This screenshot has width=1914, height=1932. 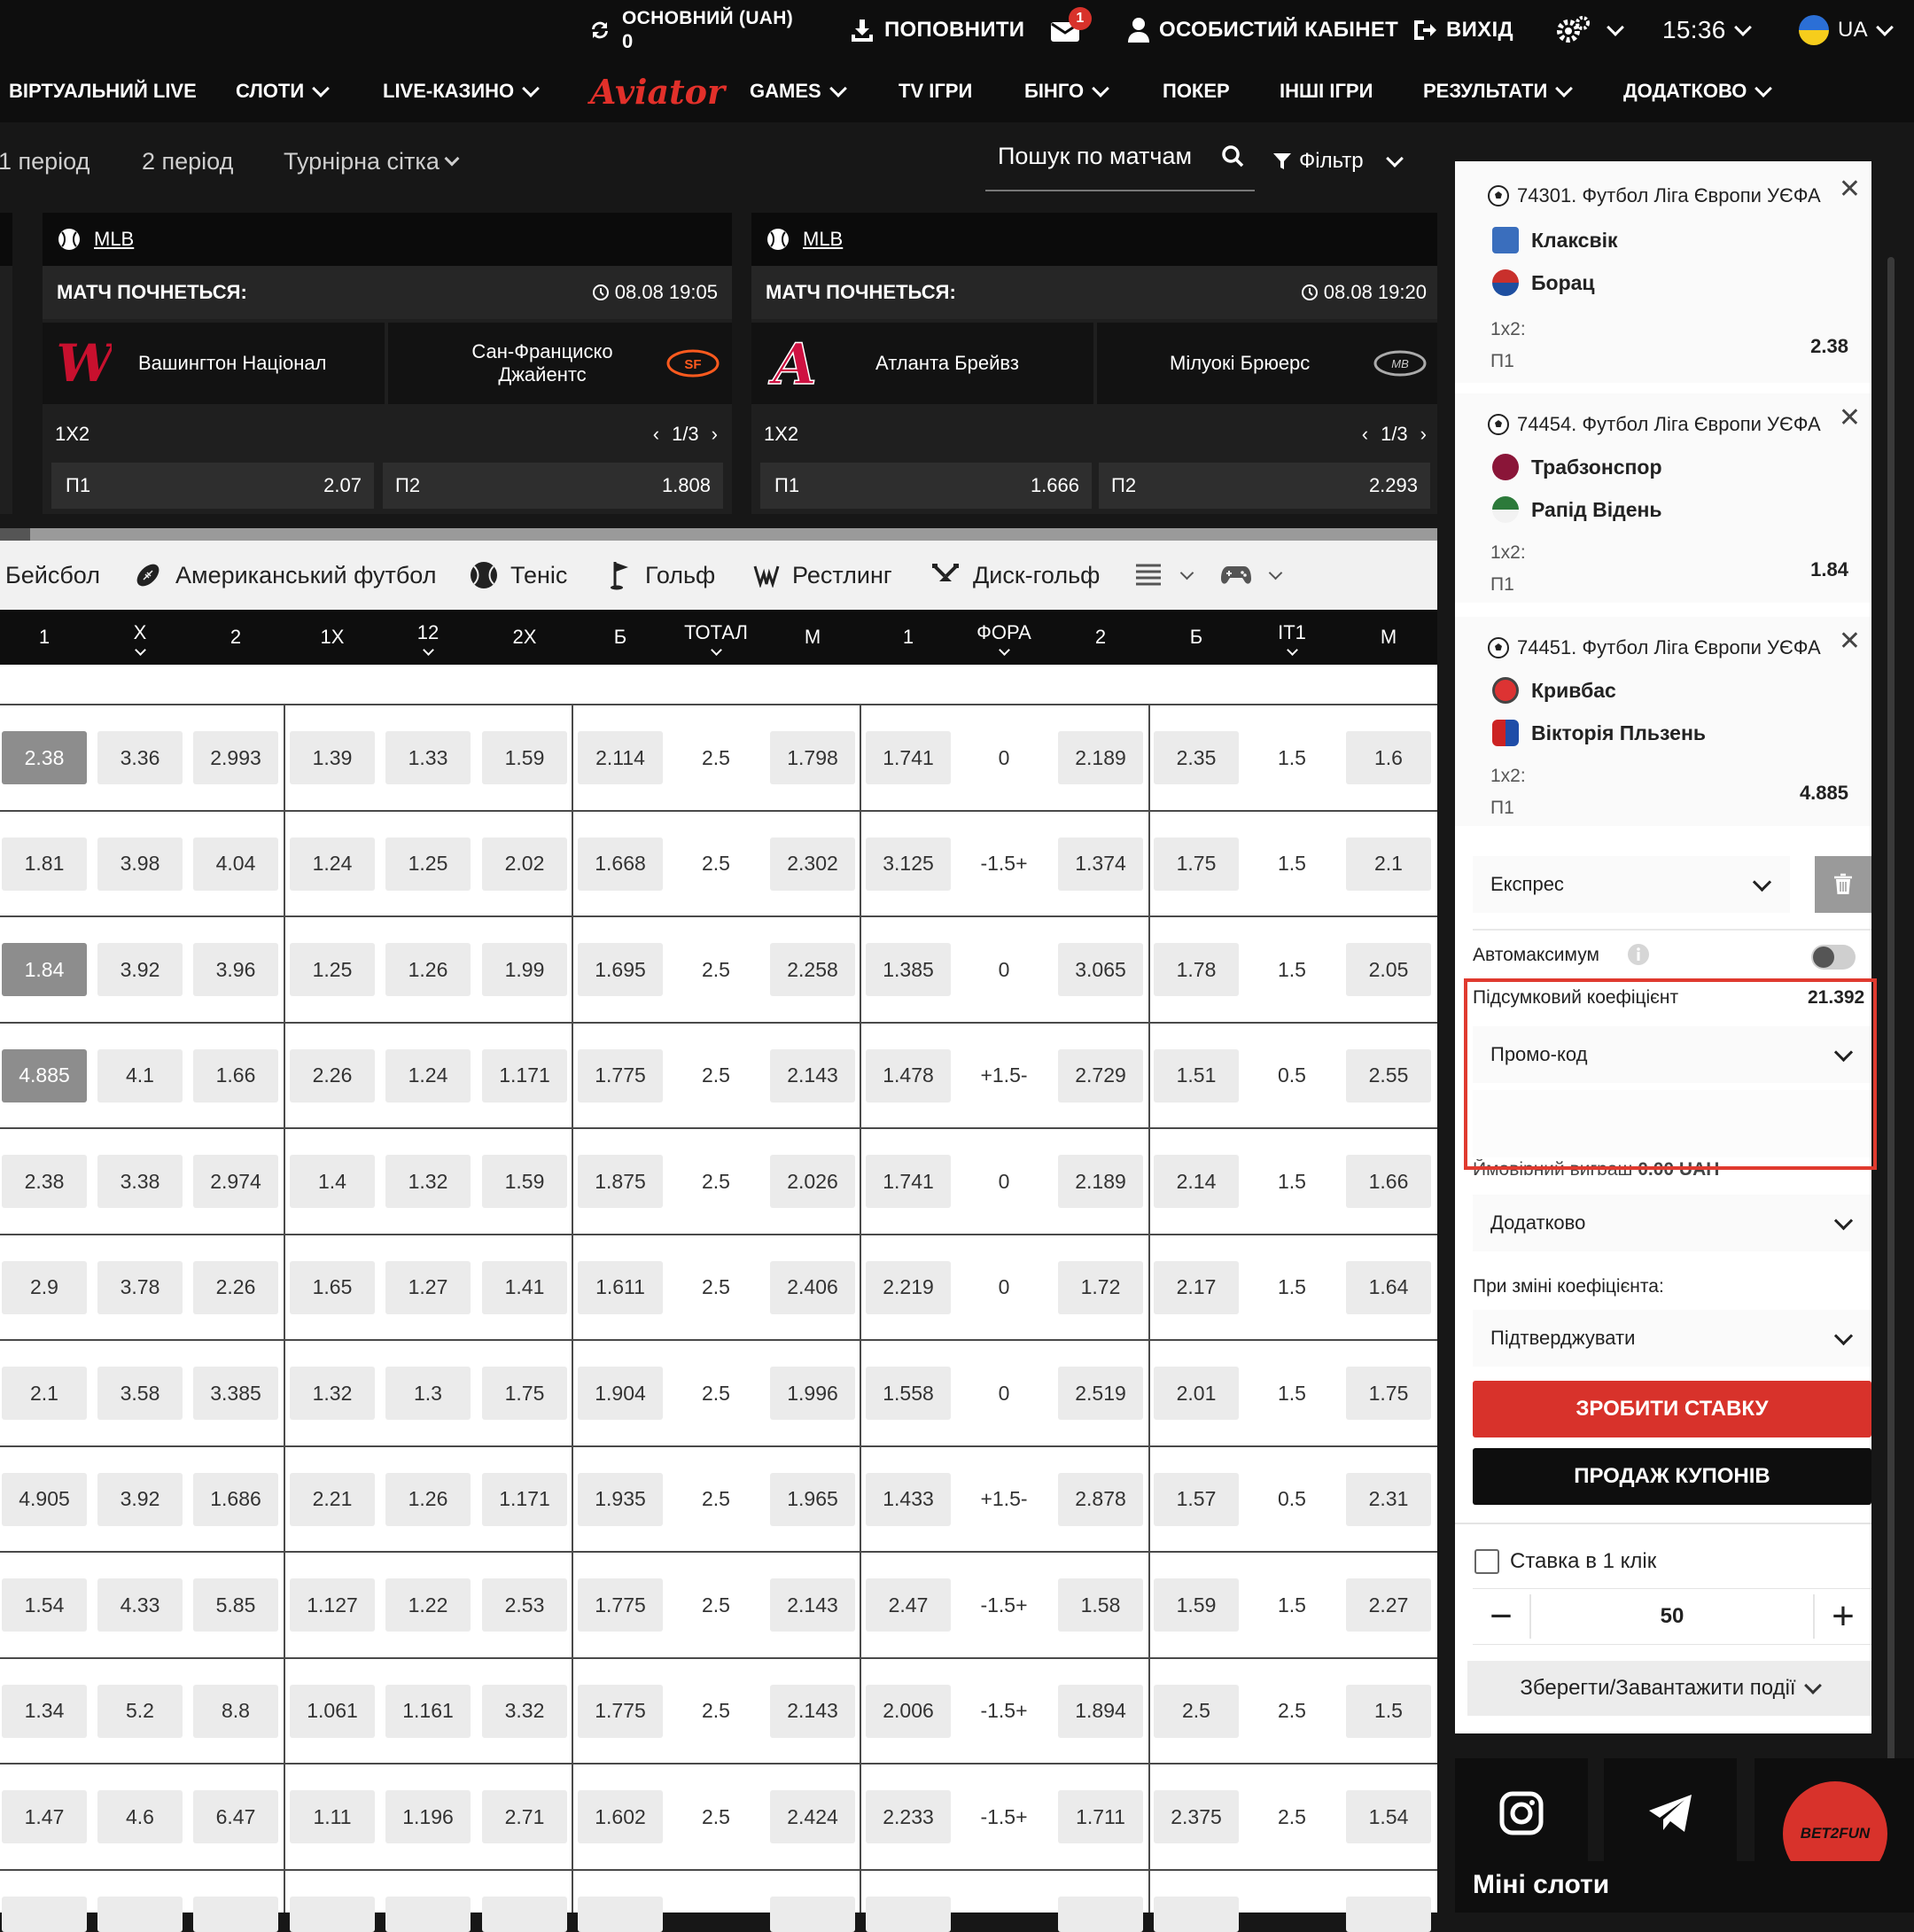 What do you see at coordinates (1100, 1817) in the screenshot?
I see `odd-cell: 1.711` at bounding box center [1100, 1817].